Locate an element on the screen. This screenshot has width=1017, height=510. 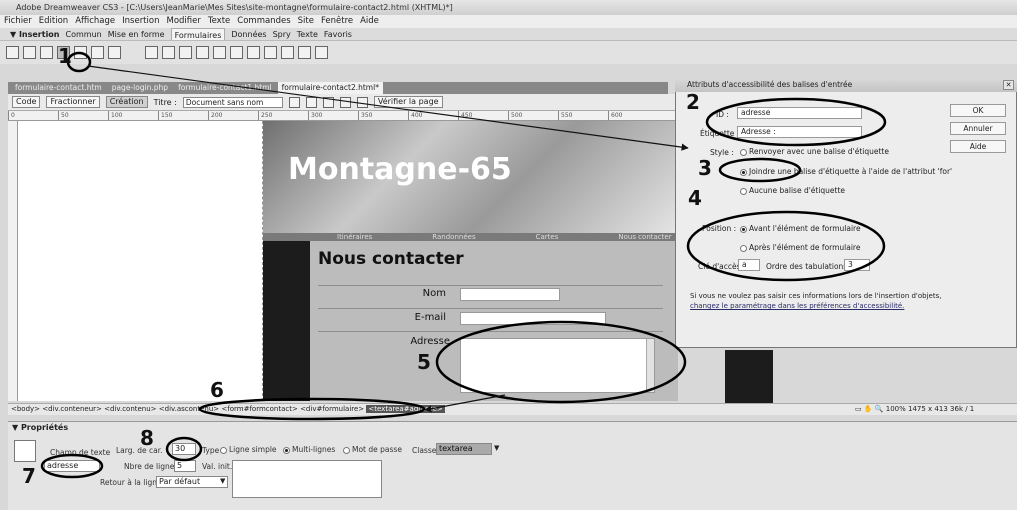
validate-page-button: Vérifier la page is located at coordinates (408, 102).